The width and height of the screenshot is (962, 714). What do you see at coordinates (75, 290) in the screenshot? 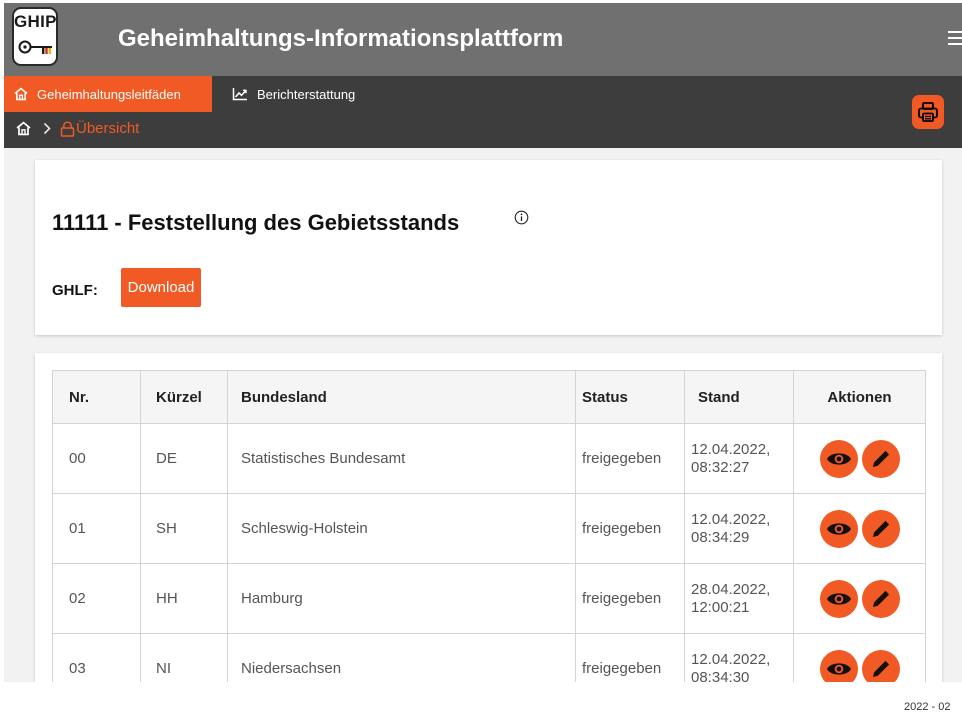
I see `ghlf-label: GHLF:` at bounding box center [75, 290].